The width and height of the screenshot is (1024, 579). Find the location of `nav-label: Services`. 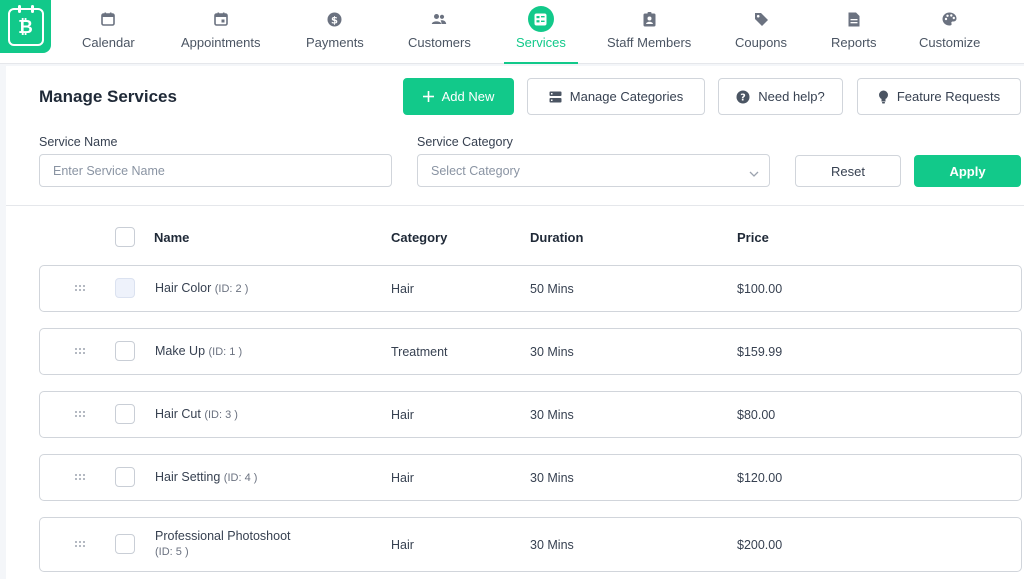

nav-label: Services is located at coordinates (541, 42).